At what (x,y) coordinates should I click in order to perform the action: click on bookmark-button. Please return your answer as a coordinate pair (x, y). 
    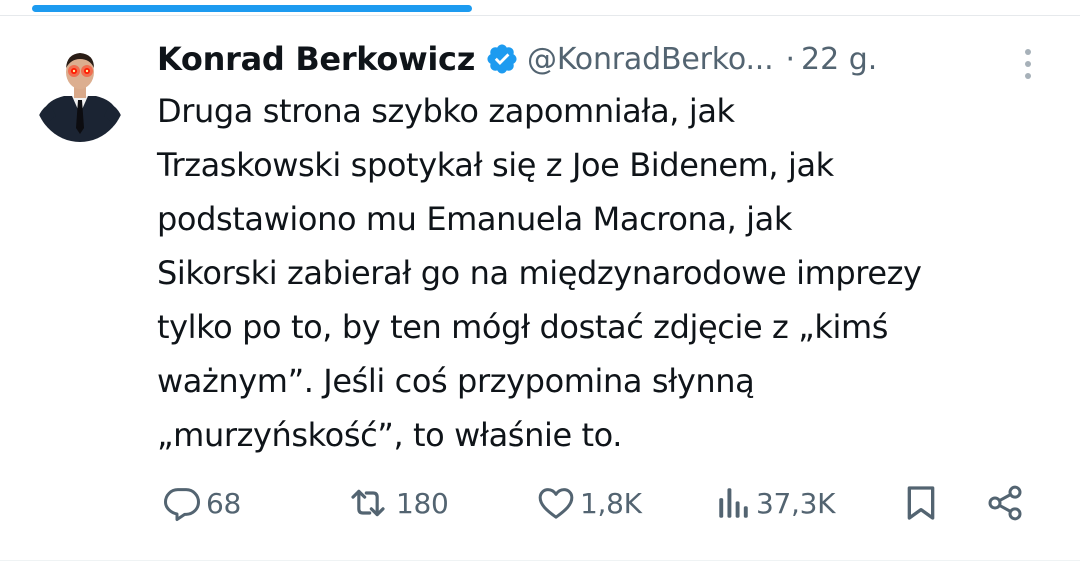
    Looking at the image, I should click on (921, 503).